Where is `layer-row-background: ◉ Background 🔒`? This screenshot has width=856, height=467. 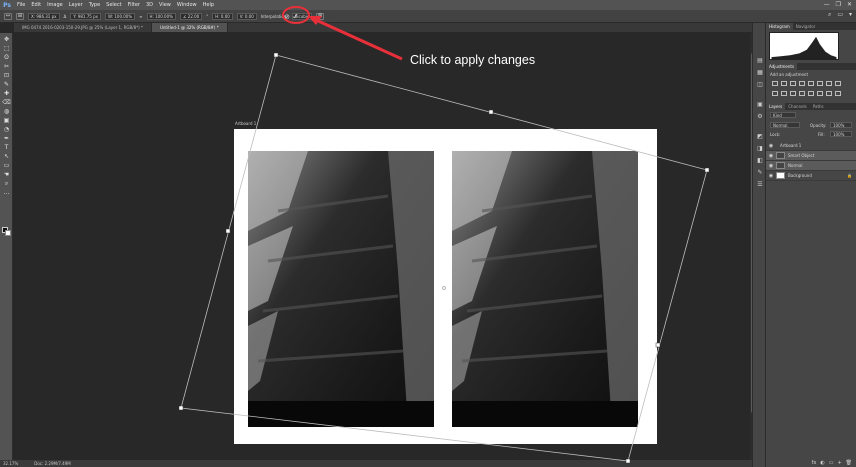 layer-row-background: ◉ Background 🔒 is located at coordinates (811, 176).